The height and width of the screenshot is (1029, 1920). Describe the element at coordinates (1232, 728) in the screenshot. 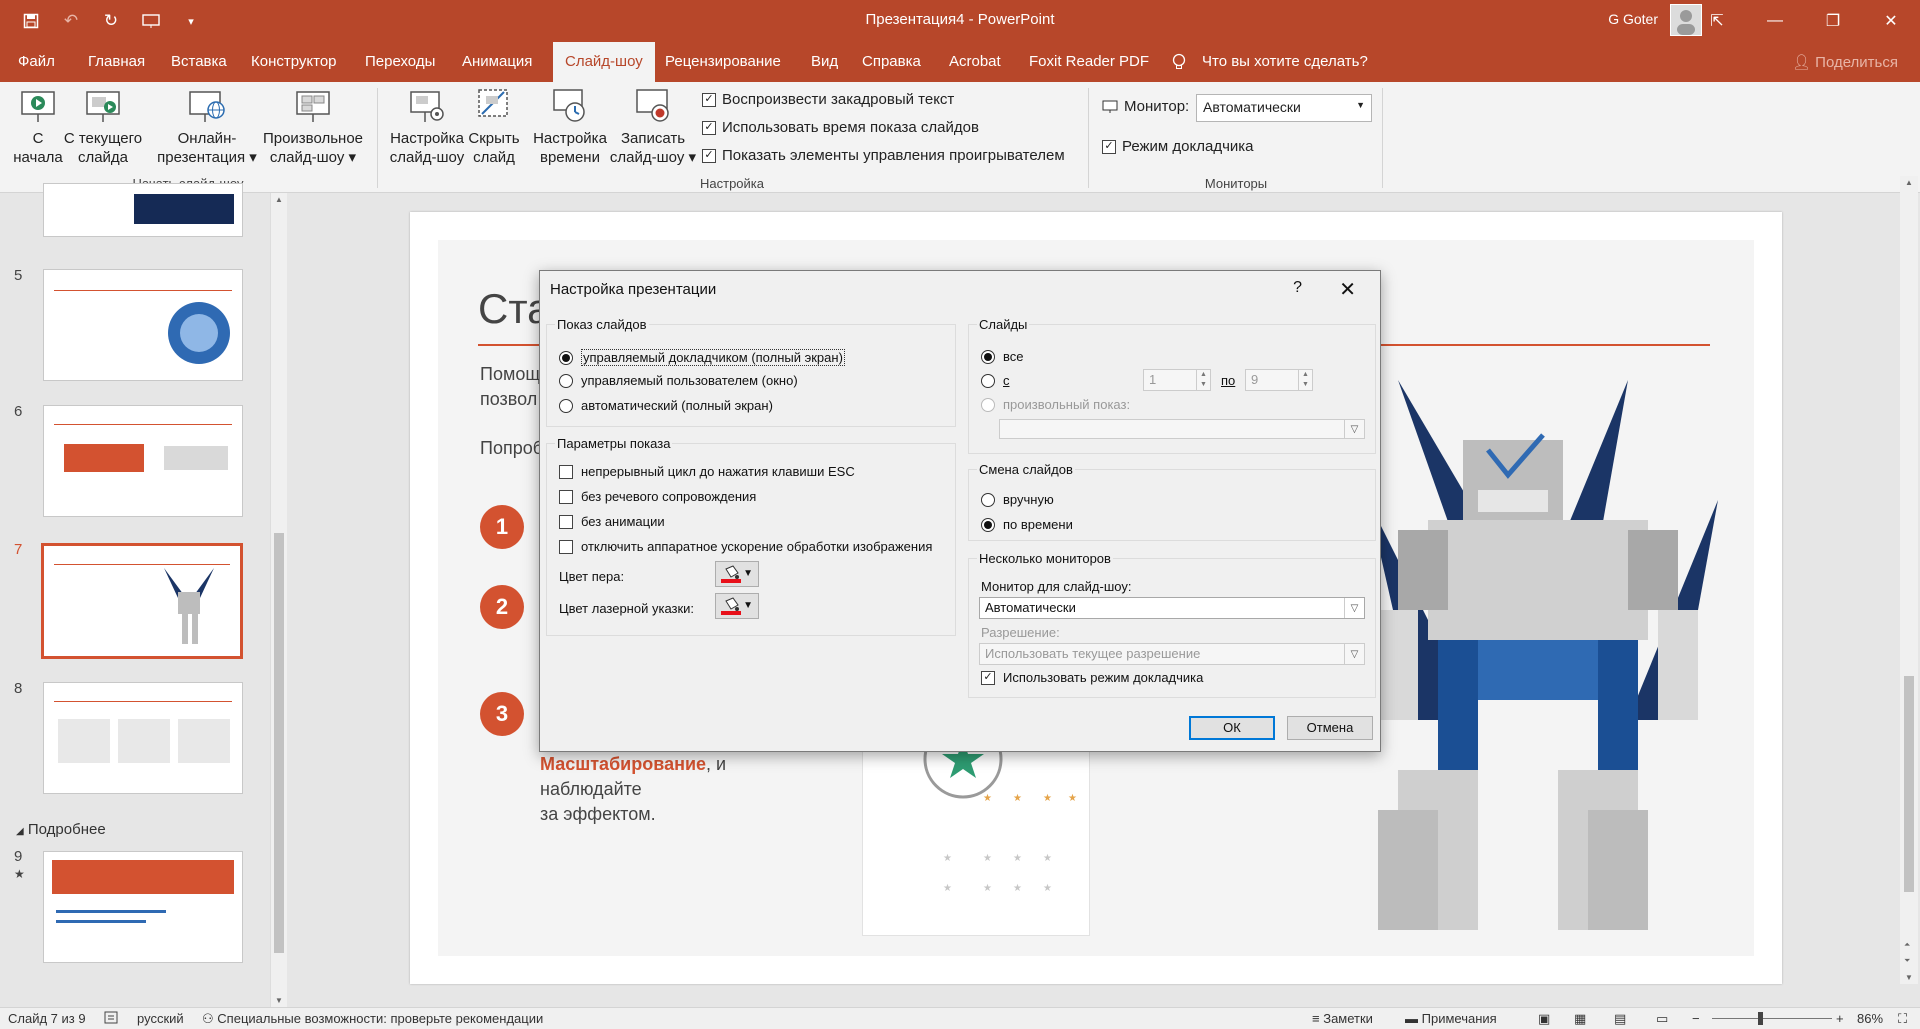

I see `ok-button: ОК` at that location.